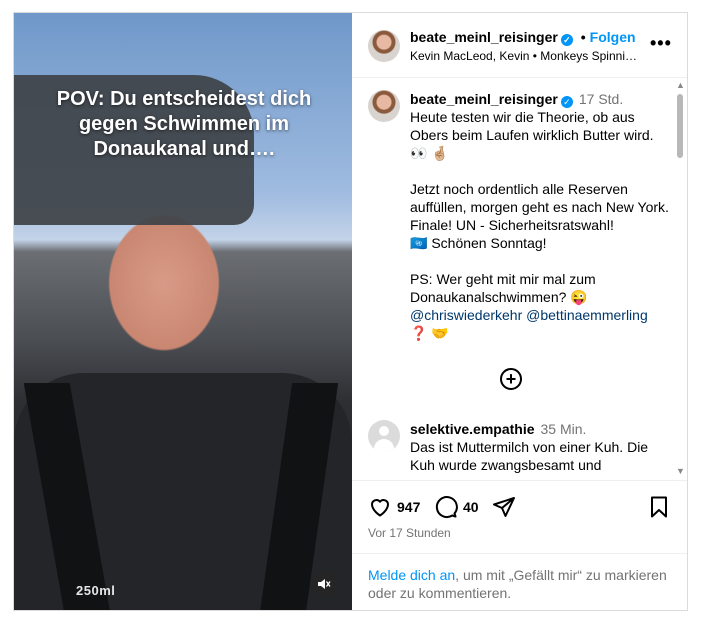 This screenshot has height=618, width=703. I want to click on comment-time: 35 Min., so click(563, 429).